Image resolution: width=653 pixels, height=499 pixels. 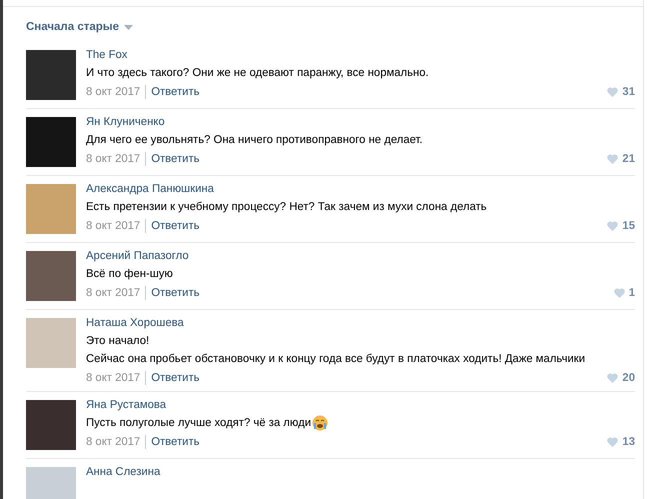 I want to click on like-button: 1, so click(x=624, y=293).